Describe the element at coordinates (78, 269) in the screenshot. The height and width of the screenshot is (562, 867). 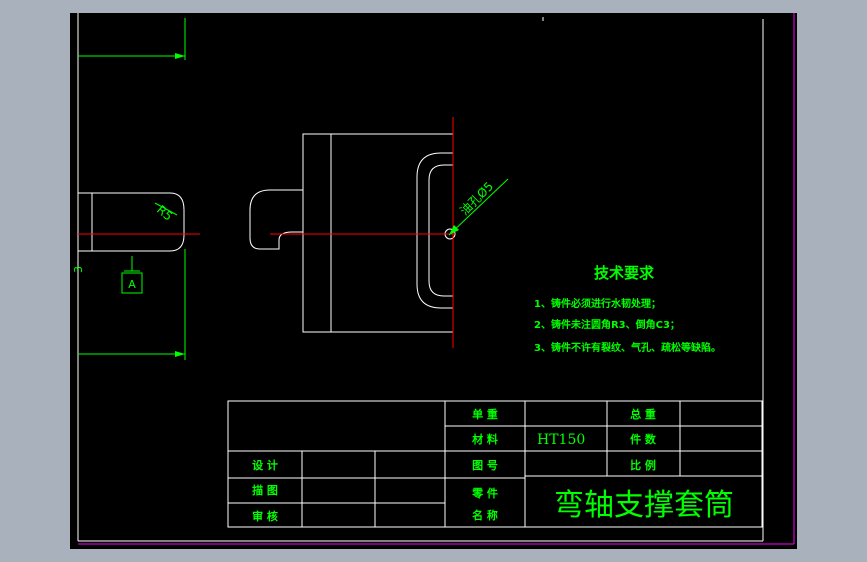
I see `partial-dim-label: 3` at that location.